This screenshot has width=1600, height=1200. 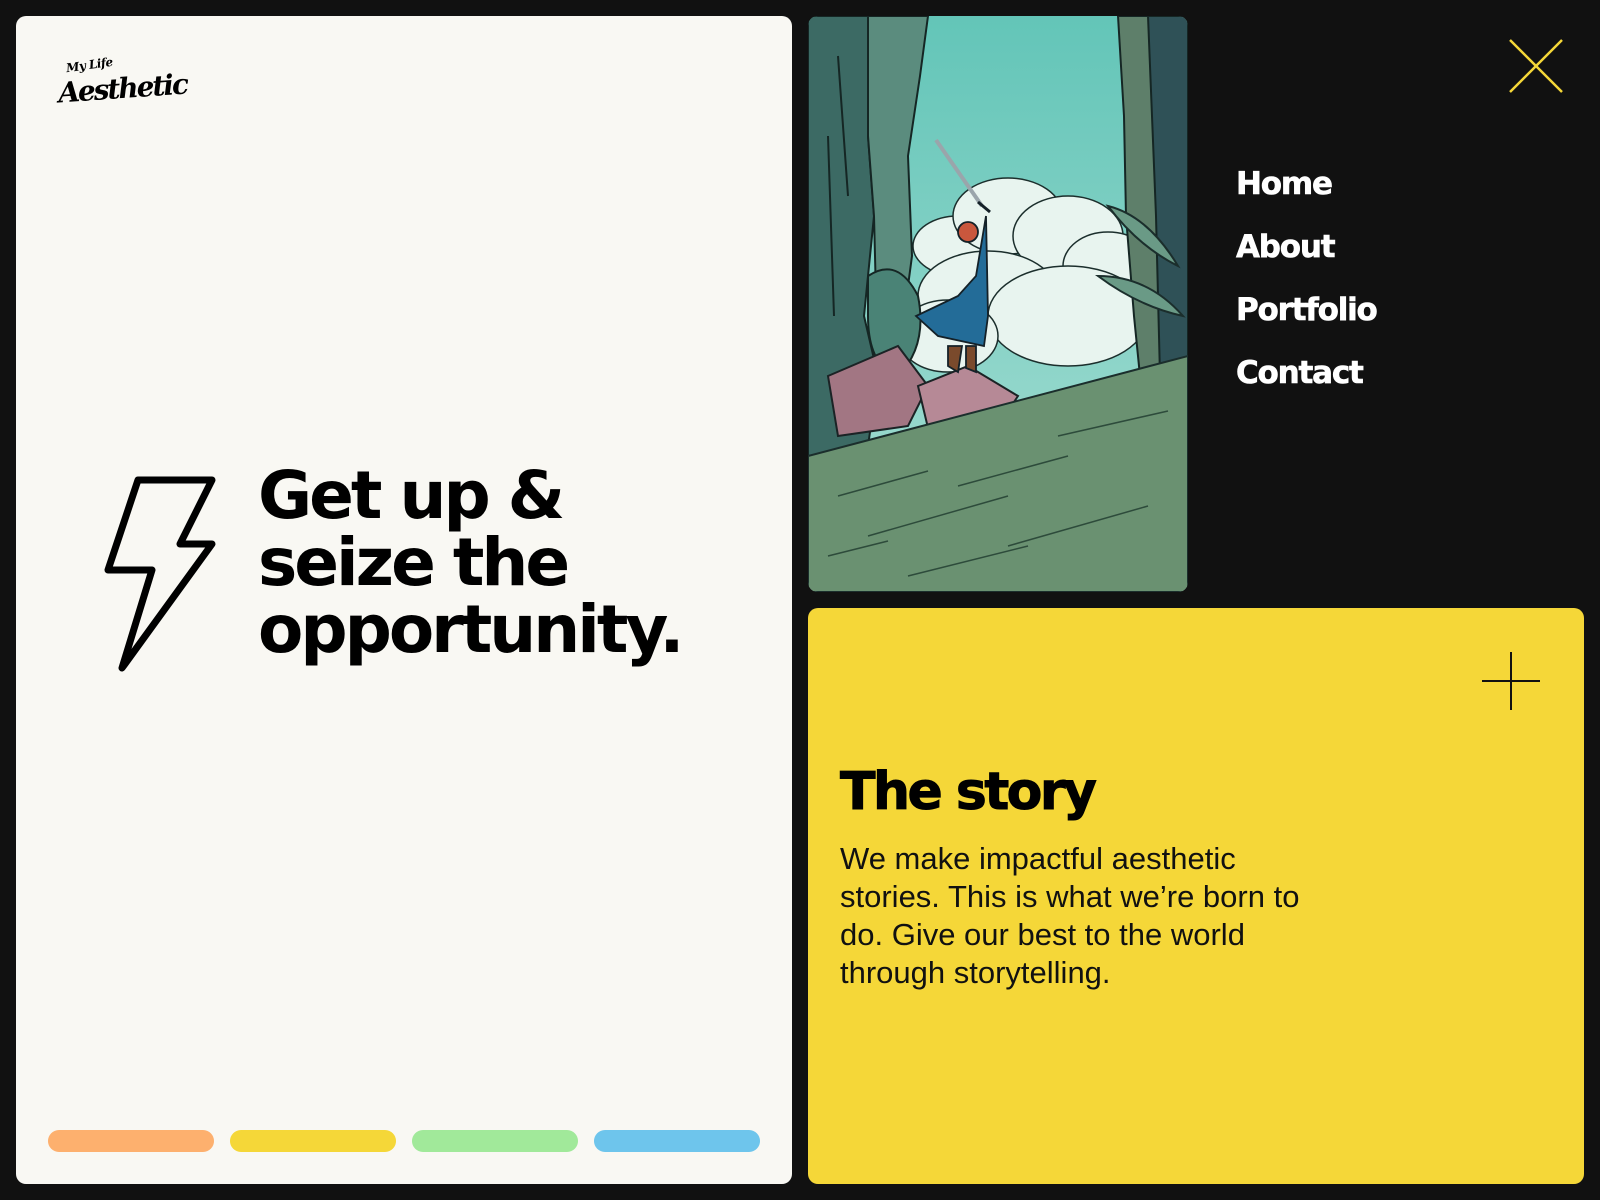 I want to click on color-bar-green, so click(x=495, y=1141).